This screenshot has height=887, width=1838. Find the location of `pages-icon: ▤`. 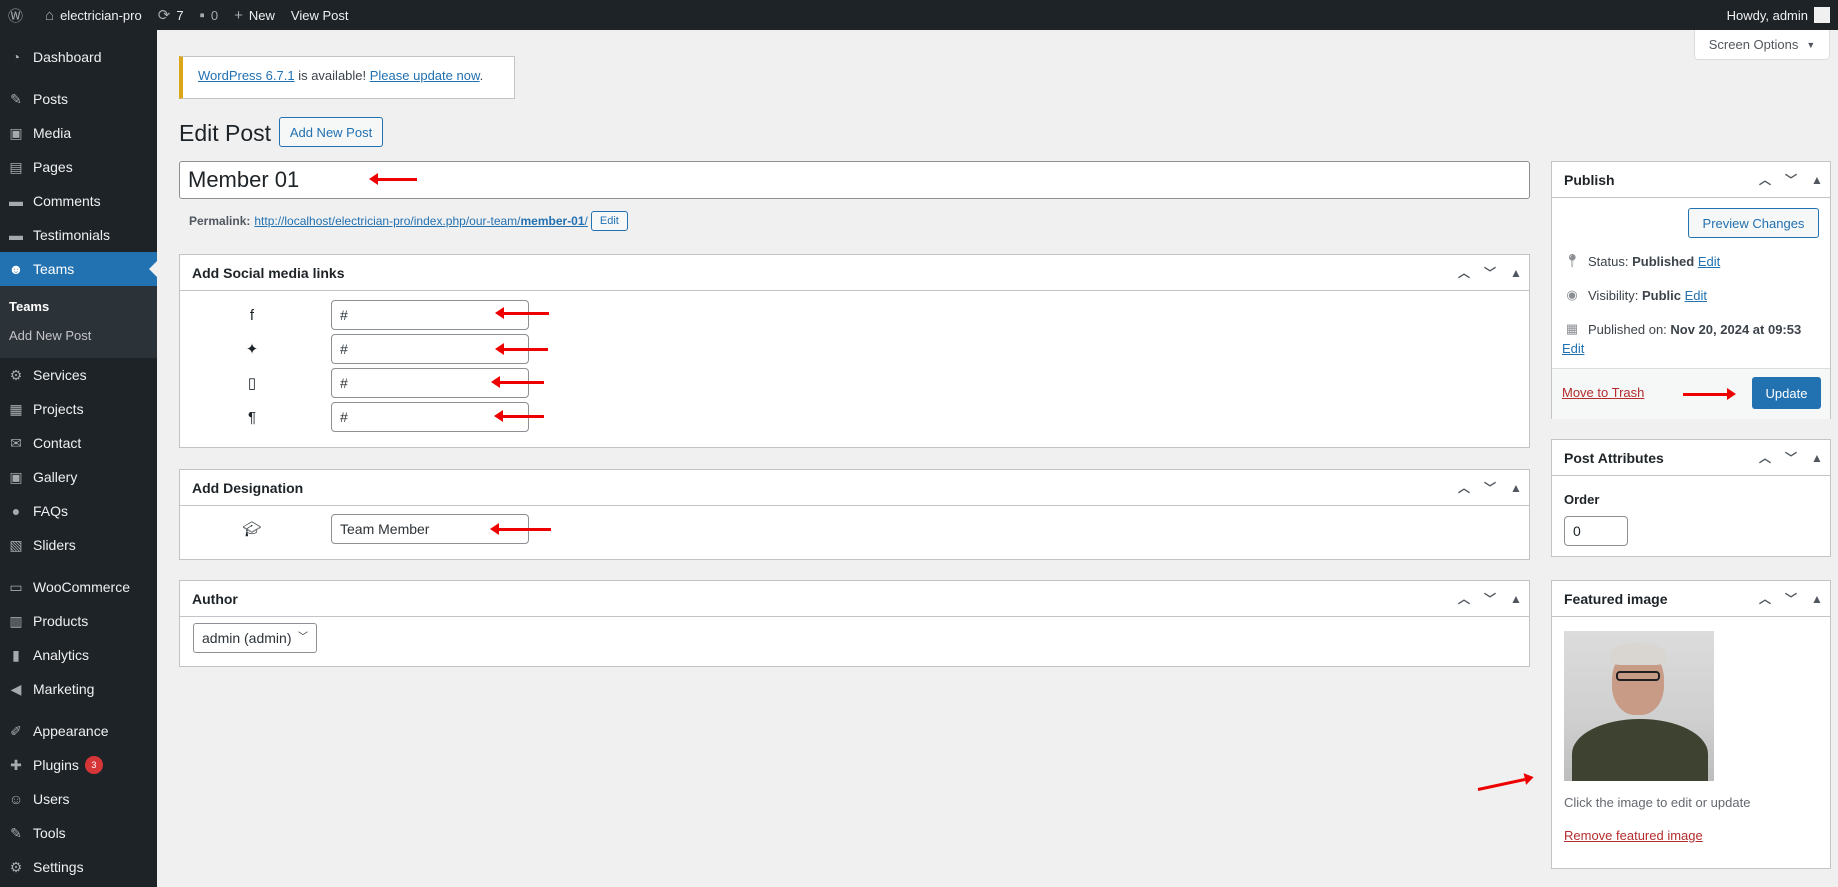

pages-icon: ▤ is located at coordinates (16, 166).